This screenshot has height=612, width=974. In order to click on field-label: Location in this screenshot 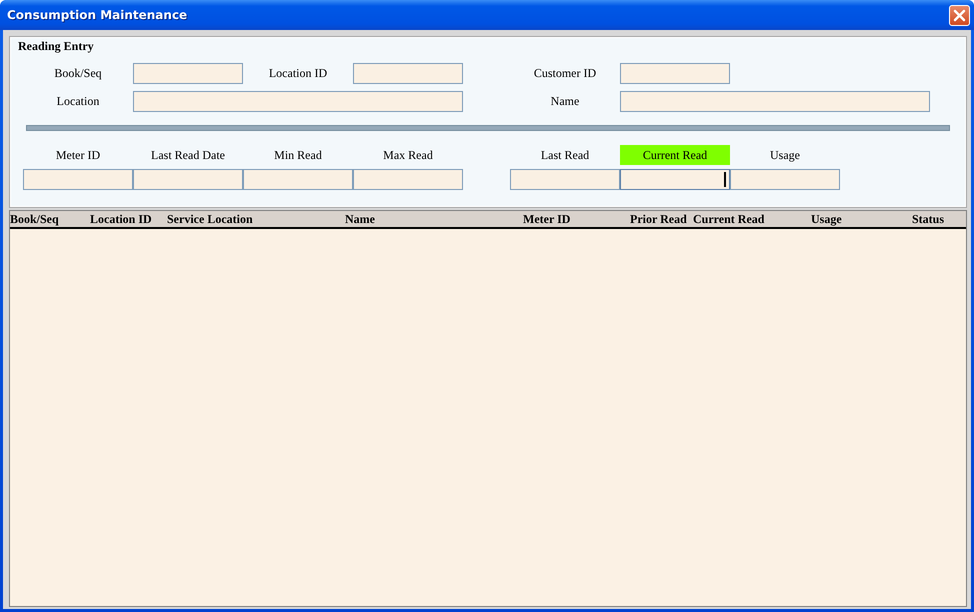, I will do `click(78, 101)`.